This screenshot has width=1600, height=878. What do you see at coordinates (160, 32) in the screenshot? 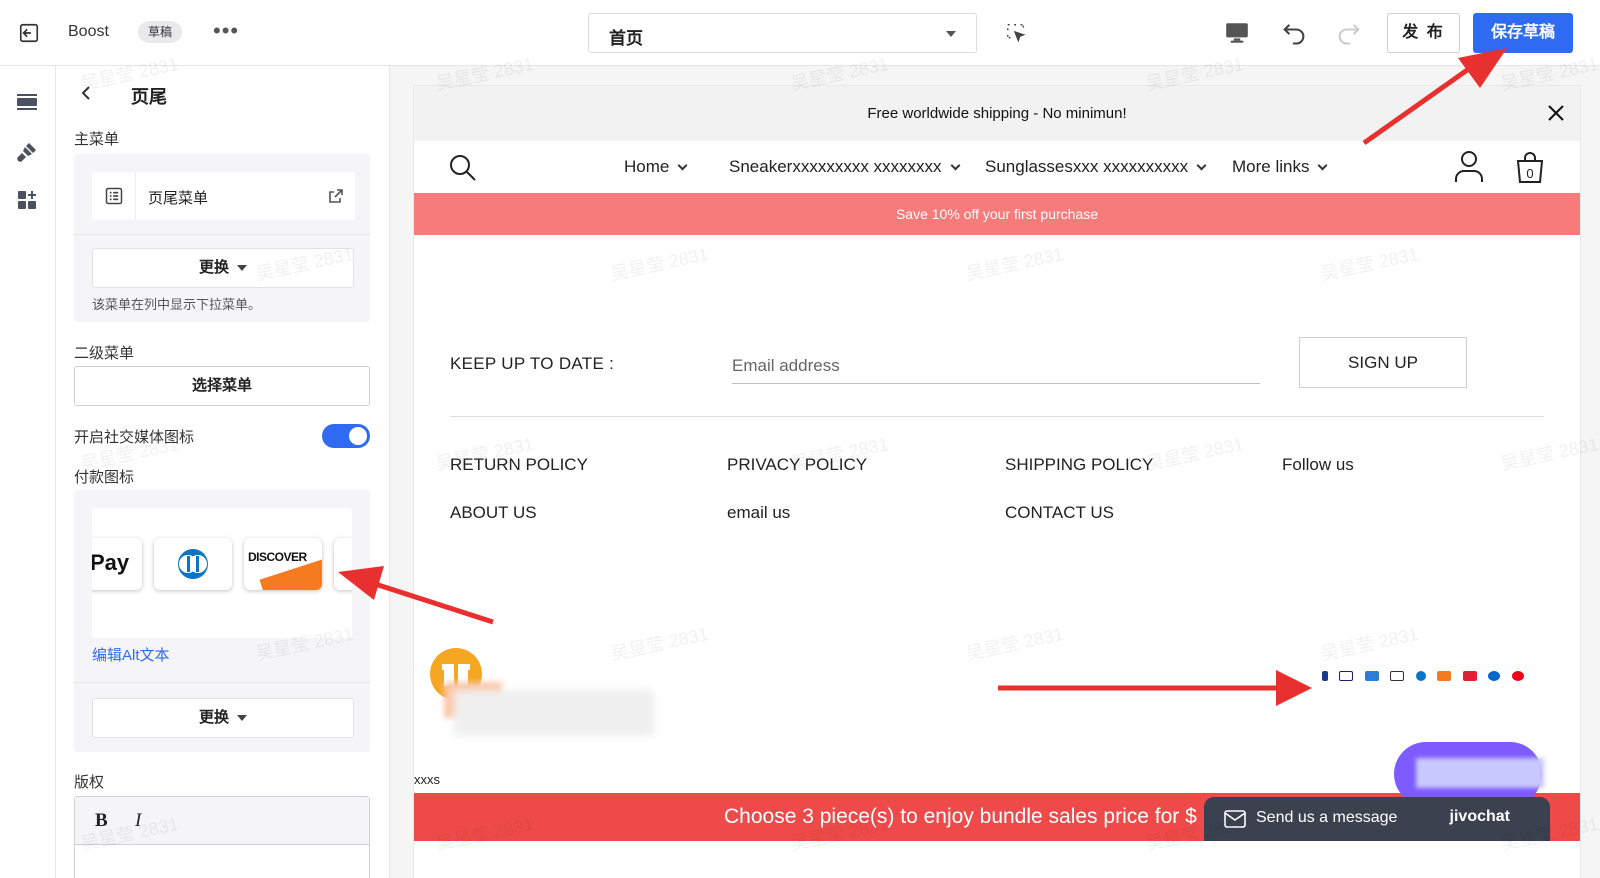
I see `draft-badge: 草稿` at bounding box center [160, 32].